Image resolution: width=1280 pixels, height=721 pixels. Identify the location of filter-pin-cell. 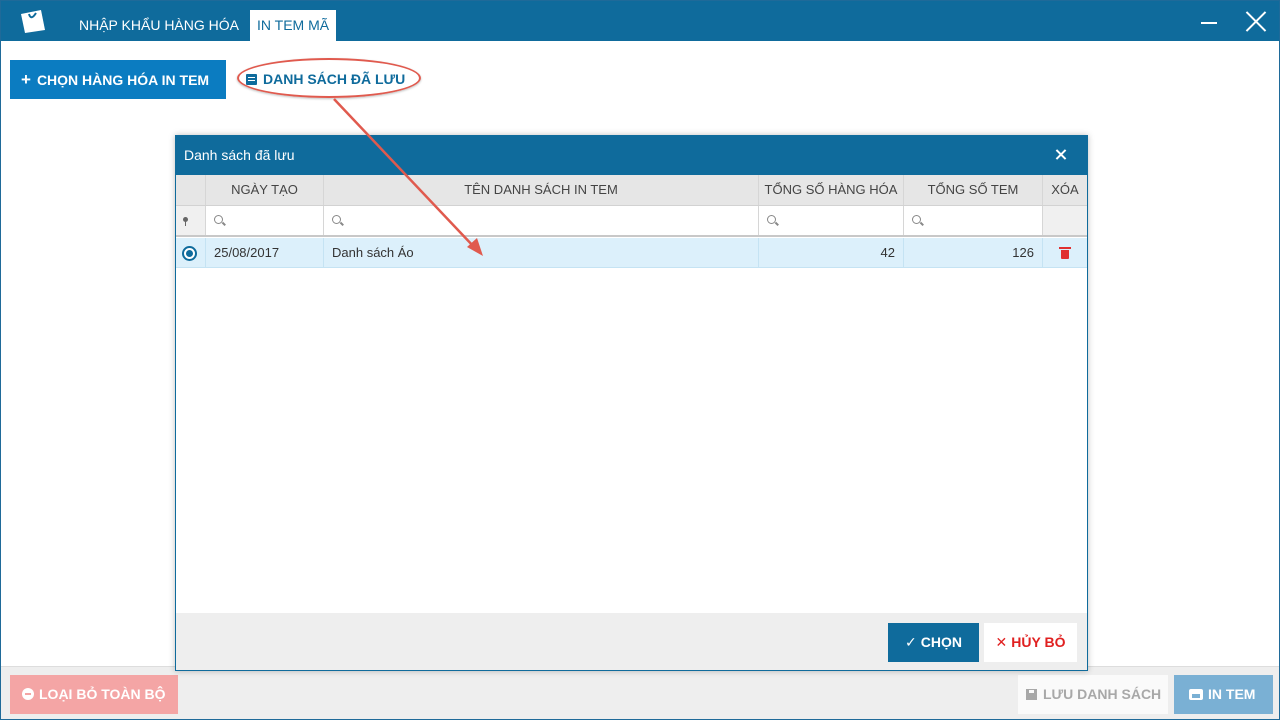
(191, 220).